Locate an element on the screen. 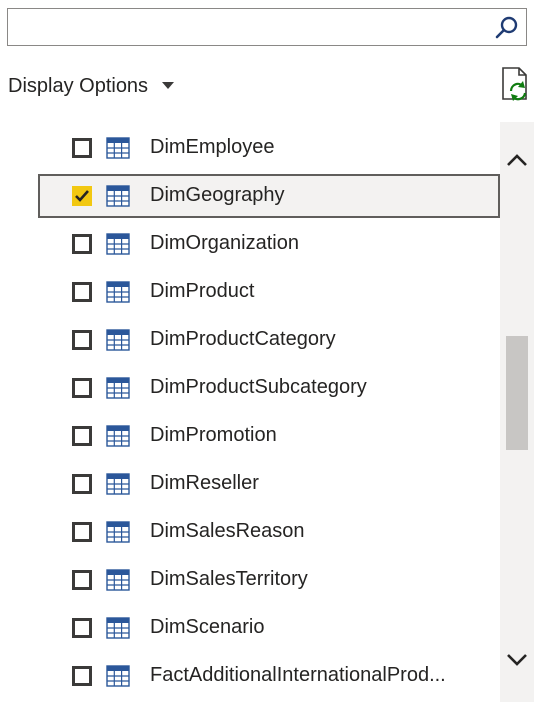 The image size is (534, 702). table-list-item: DimEmployee is located at coordinates (250, 148).